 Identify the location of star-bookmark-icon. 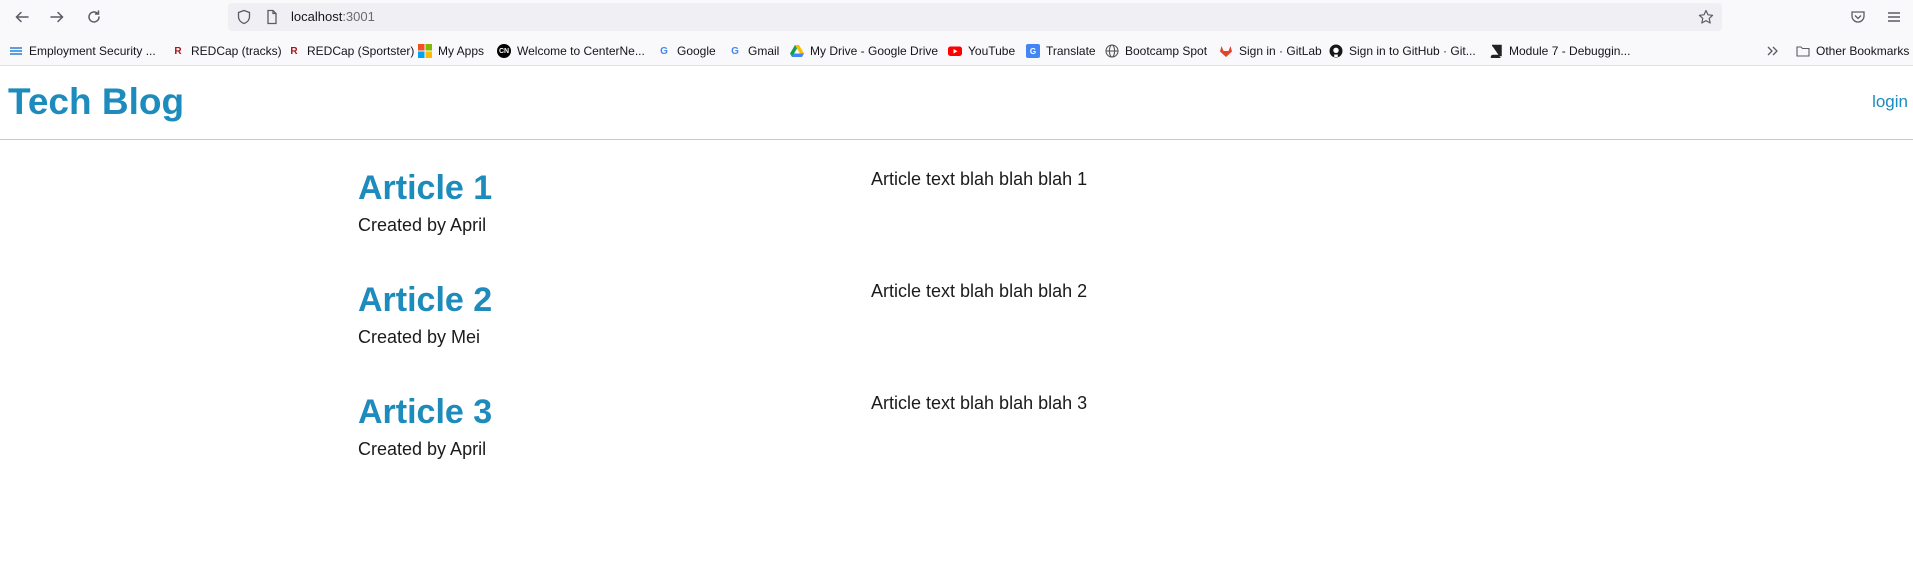
(1706, 17).